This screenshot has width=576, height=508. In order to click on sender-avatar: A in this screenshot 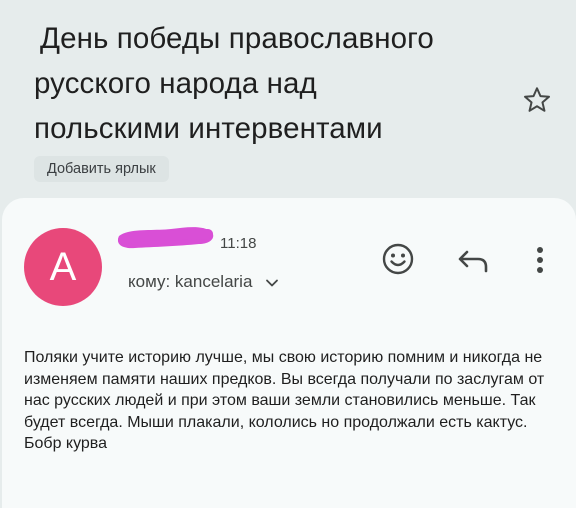, I will do `click(63, 267)`.